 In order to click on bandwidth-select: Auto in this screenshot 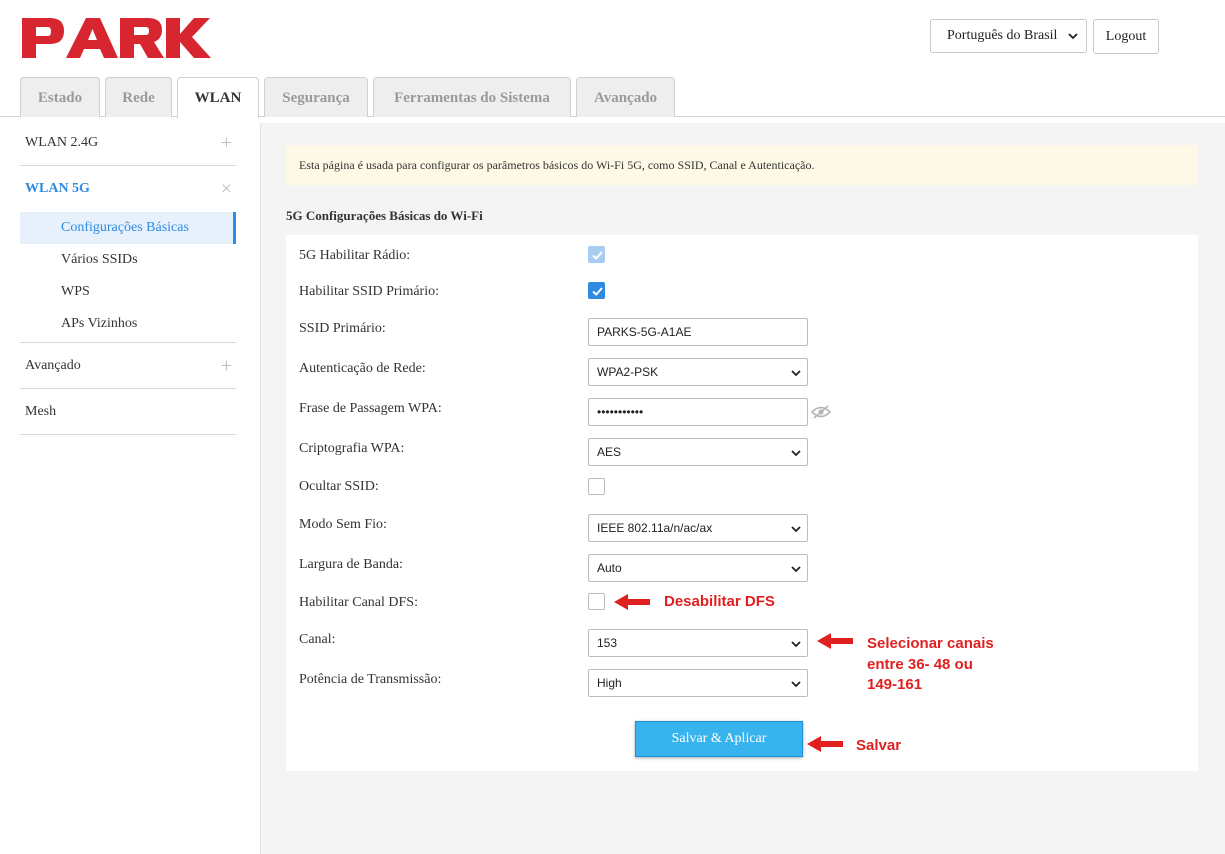, I will do `click(698, 568)`.